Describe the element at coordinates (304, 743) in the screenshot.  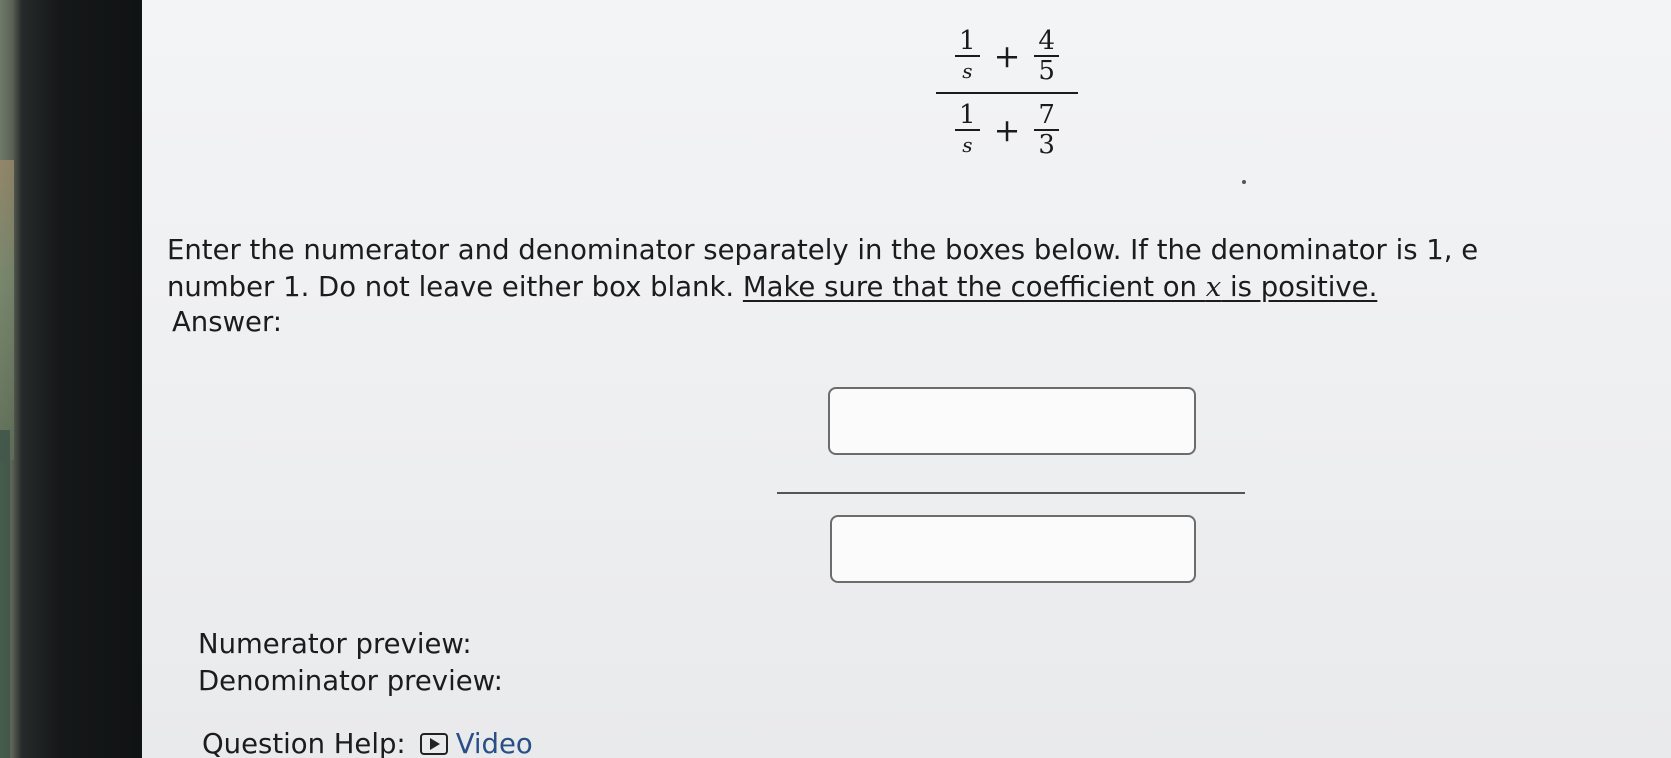
I see `question-help-label: Question Help:` at that location.